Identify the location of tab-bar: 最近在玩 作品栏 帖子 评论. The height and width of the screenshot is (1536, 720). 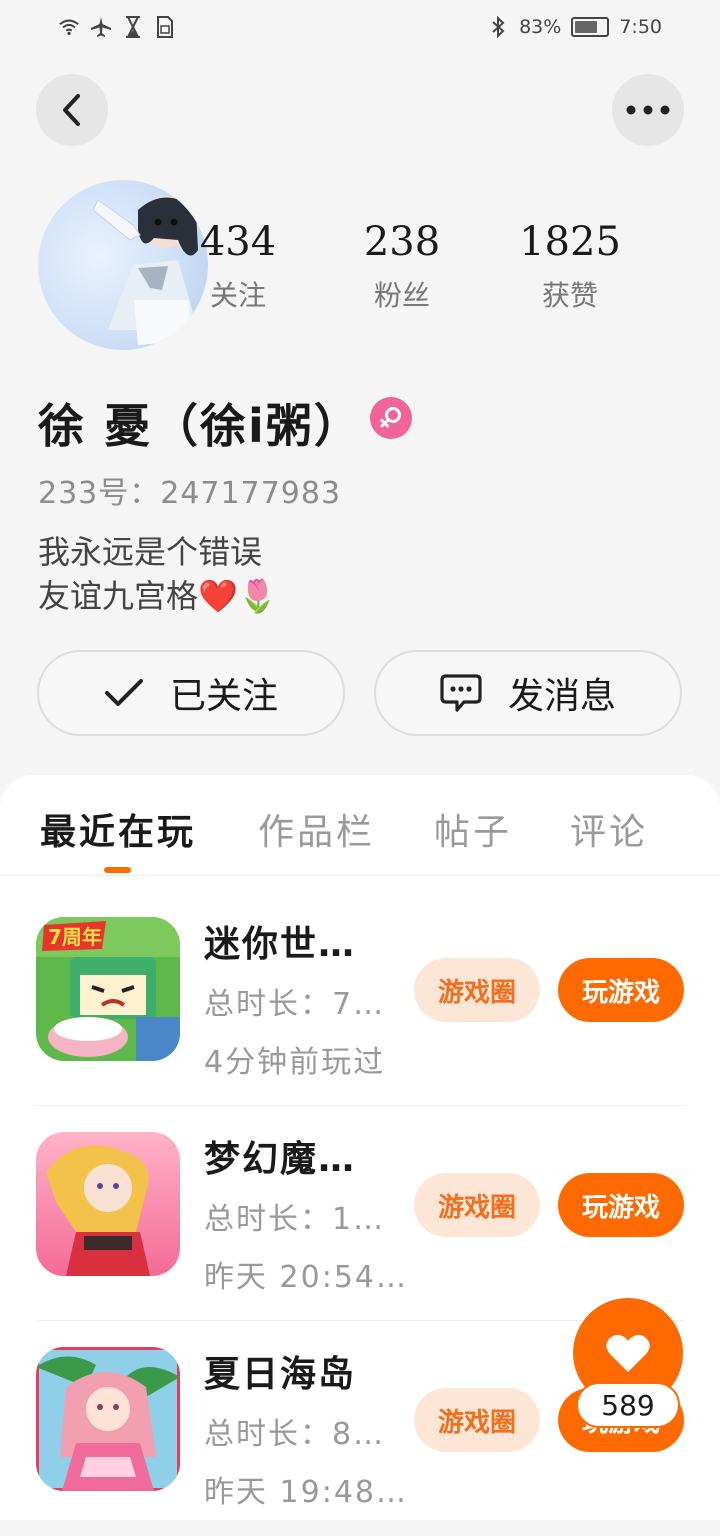
(360, 825).